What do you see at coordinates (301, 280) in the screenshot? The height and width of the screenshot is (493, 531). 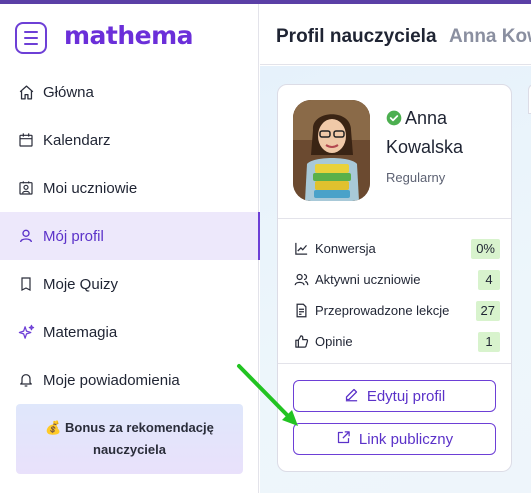 I see `users-icon` at bounding box center [301, 280].